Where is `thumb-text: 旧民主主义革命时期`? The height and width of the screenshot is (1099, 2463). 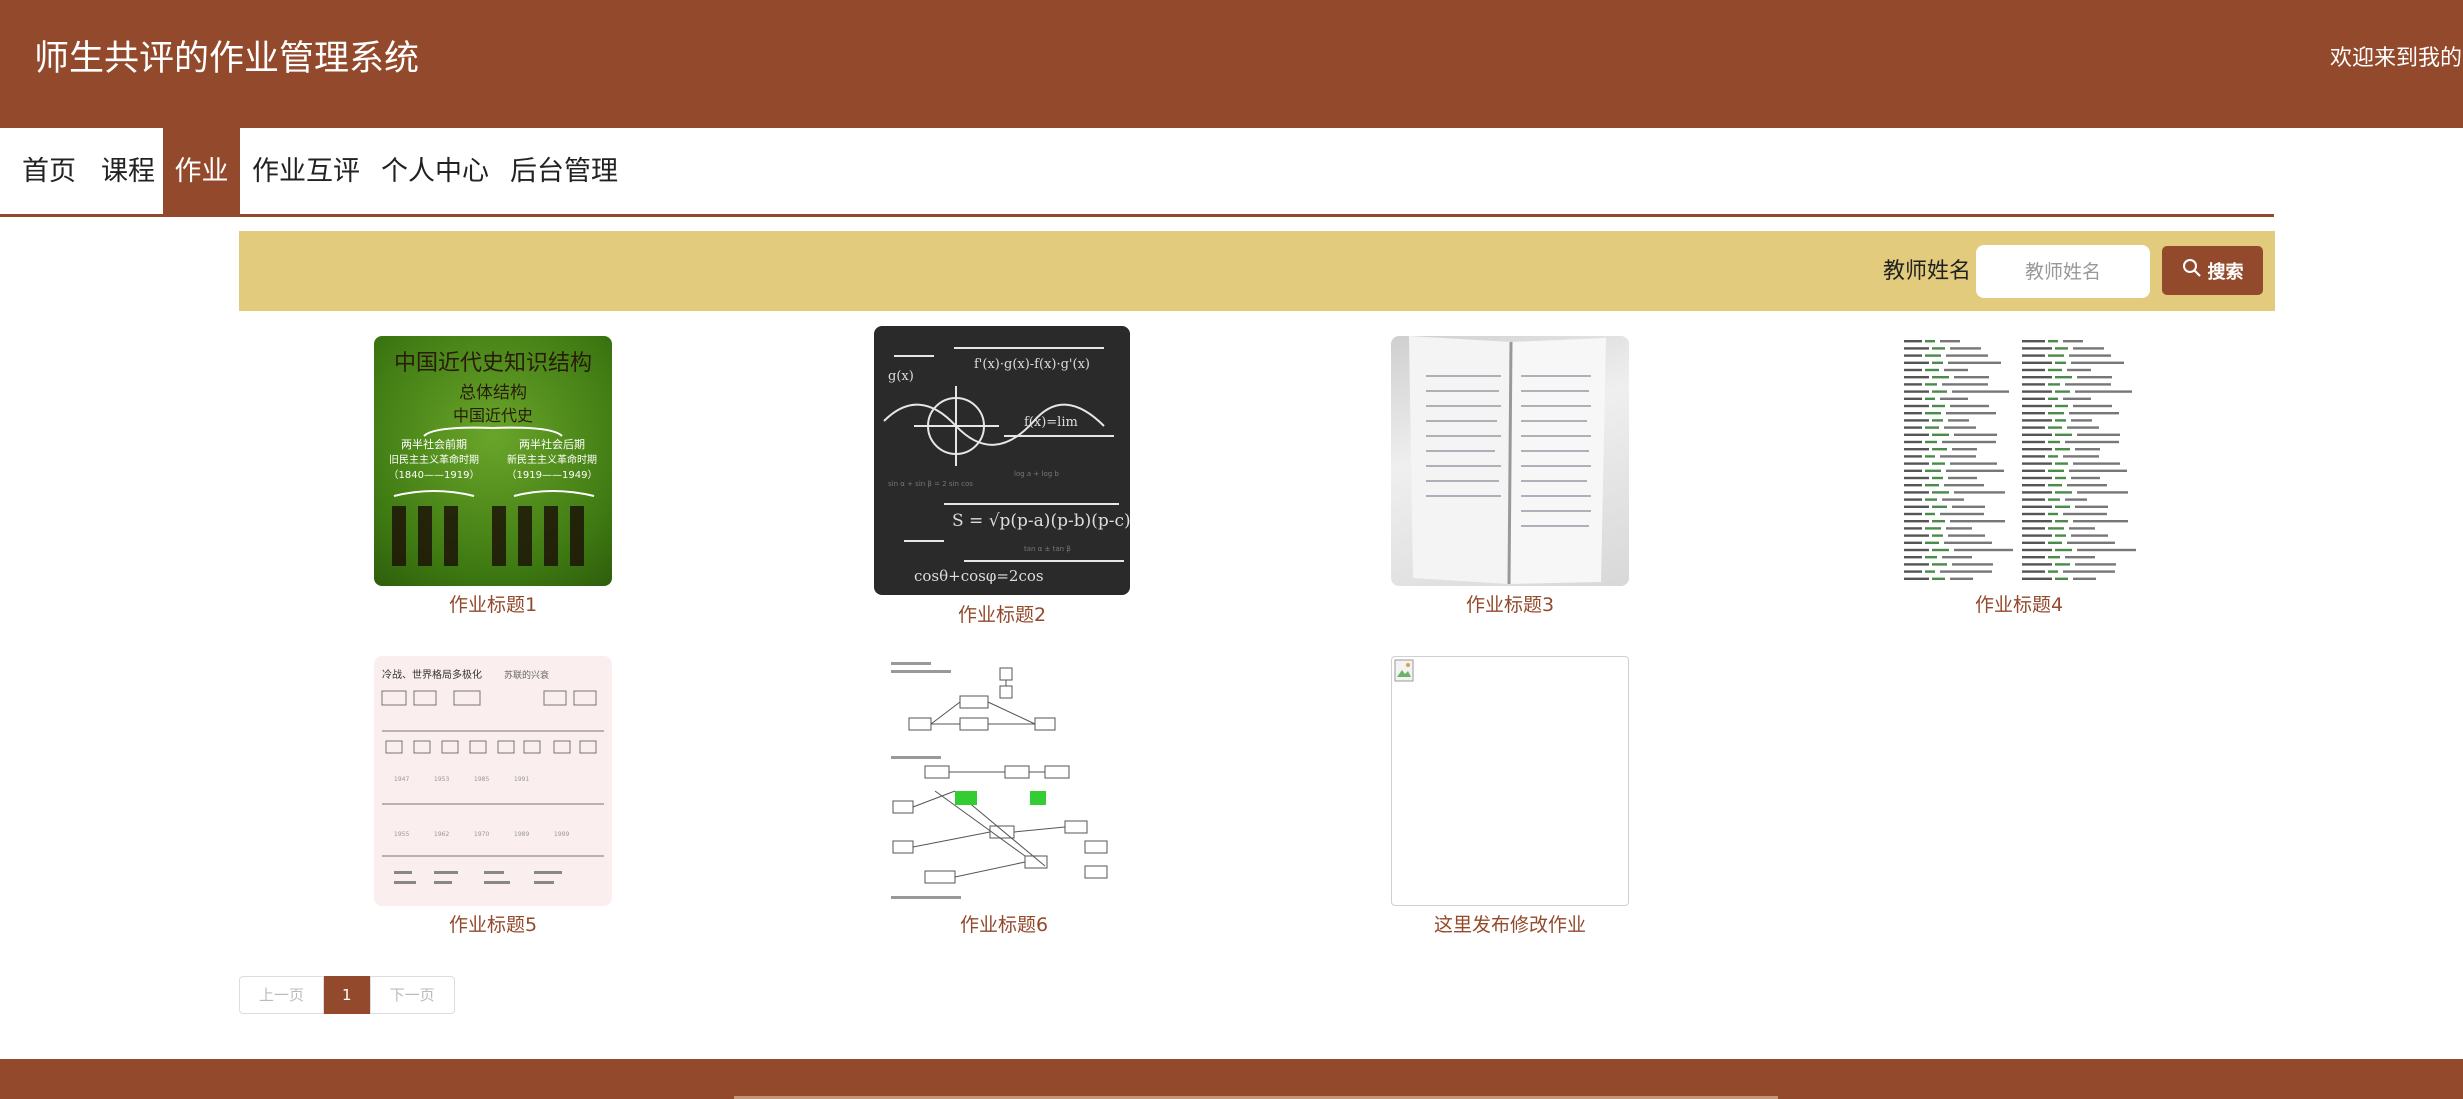
thumb-text: 旧民主主义革命时期 is located at coordinates (434, 459).